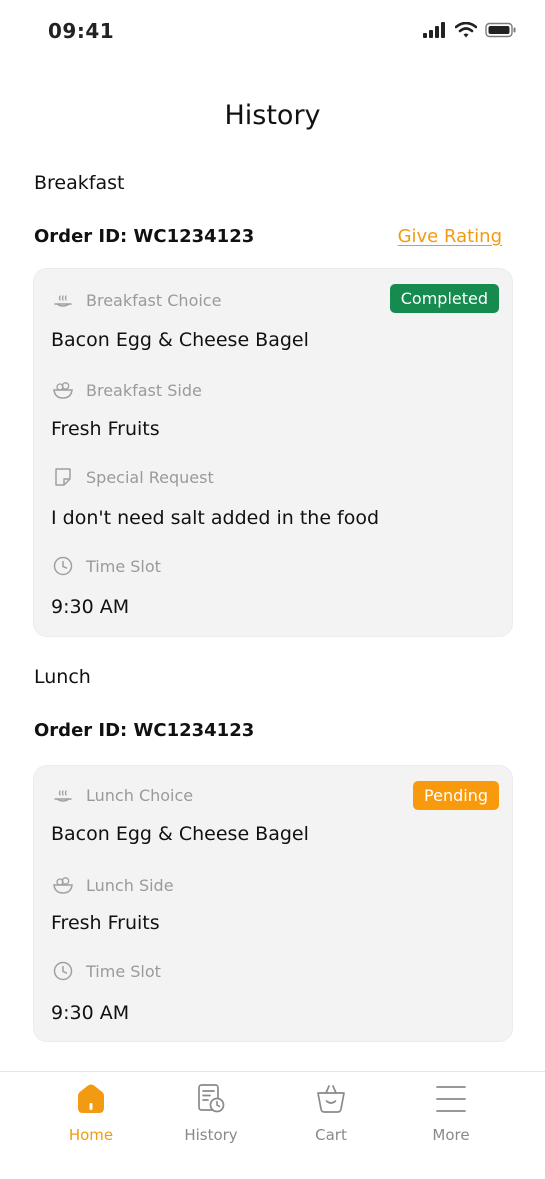  I want to click on nav-cart: Cart, so click(331, 1113).